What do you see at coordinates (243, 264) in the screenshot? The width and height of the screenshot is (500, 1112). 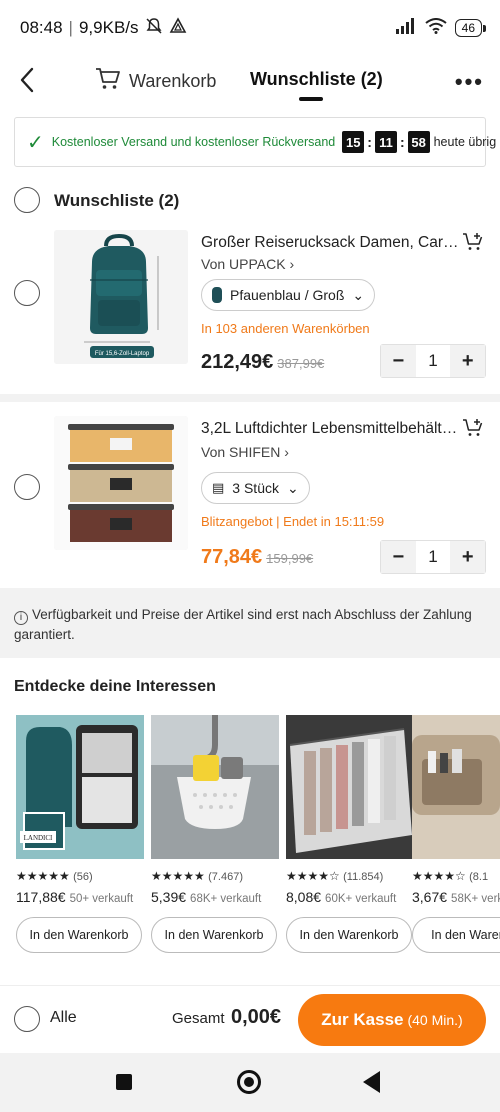 I see `seller-name: Von UPPACK` at bounding box center [243, 264].